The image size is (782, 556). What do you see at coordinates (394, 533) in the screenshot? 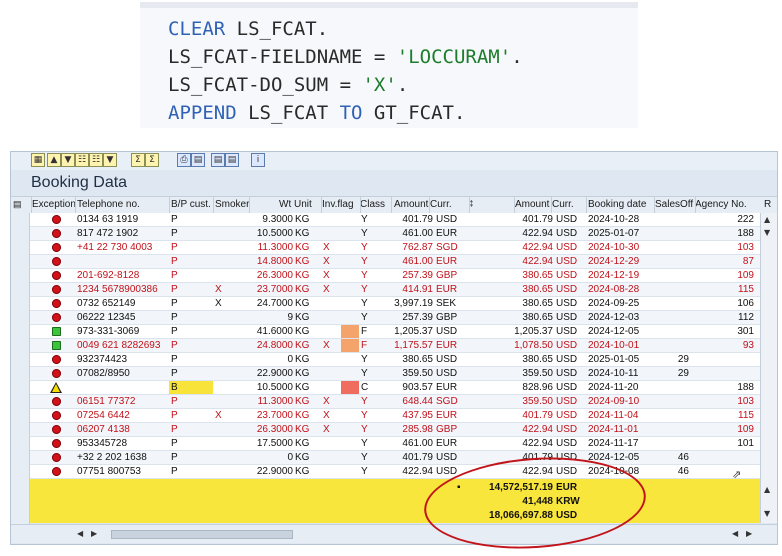
I see `horizontal-scrollbar: ◀ ▶ ◀ ▶` at bounding box center [394, 533].